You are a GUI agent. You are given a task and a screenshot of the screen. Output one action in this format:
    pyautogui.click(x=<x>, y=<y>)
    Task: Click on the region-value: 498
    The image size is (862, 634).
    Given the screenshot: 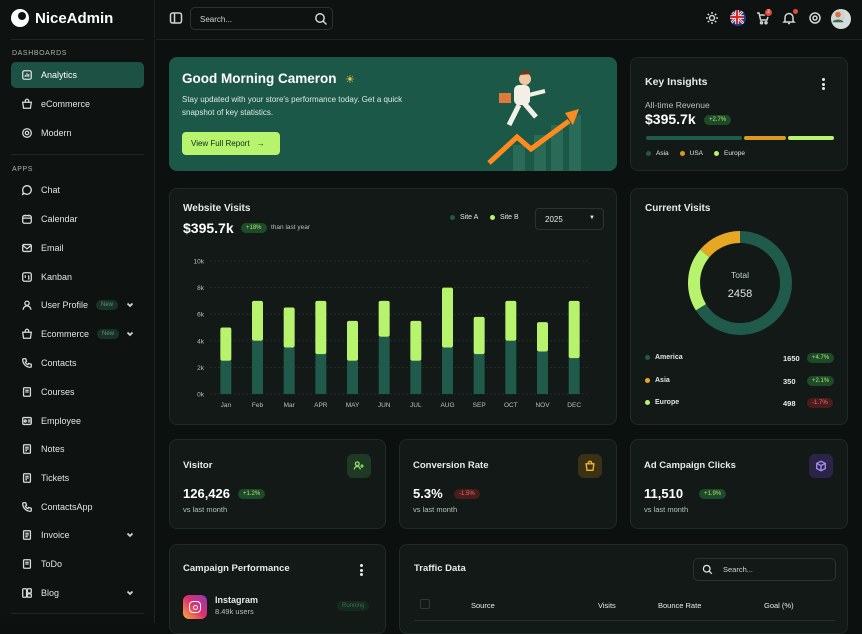 What is the action you would take?
    pyautogui.click(x=789, y=403)
    